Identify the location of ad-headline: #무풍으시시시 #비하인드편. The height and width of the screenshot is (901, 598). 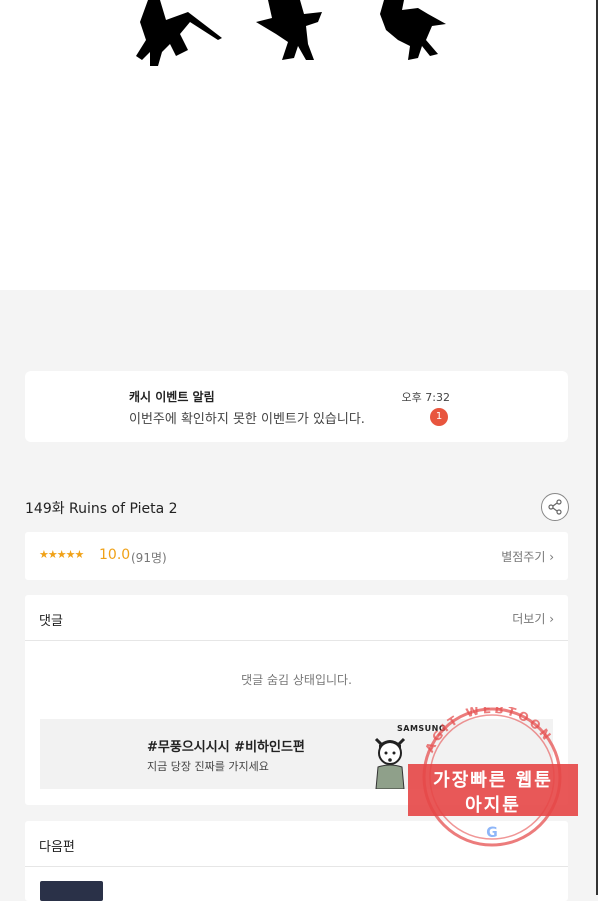
(226, 747).